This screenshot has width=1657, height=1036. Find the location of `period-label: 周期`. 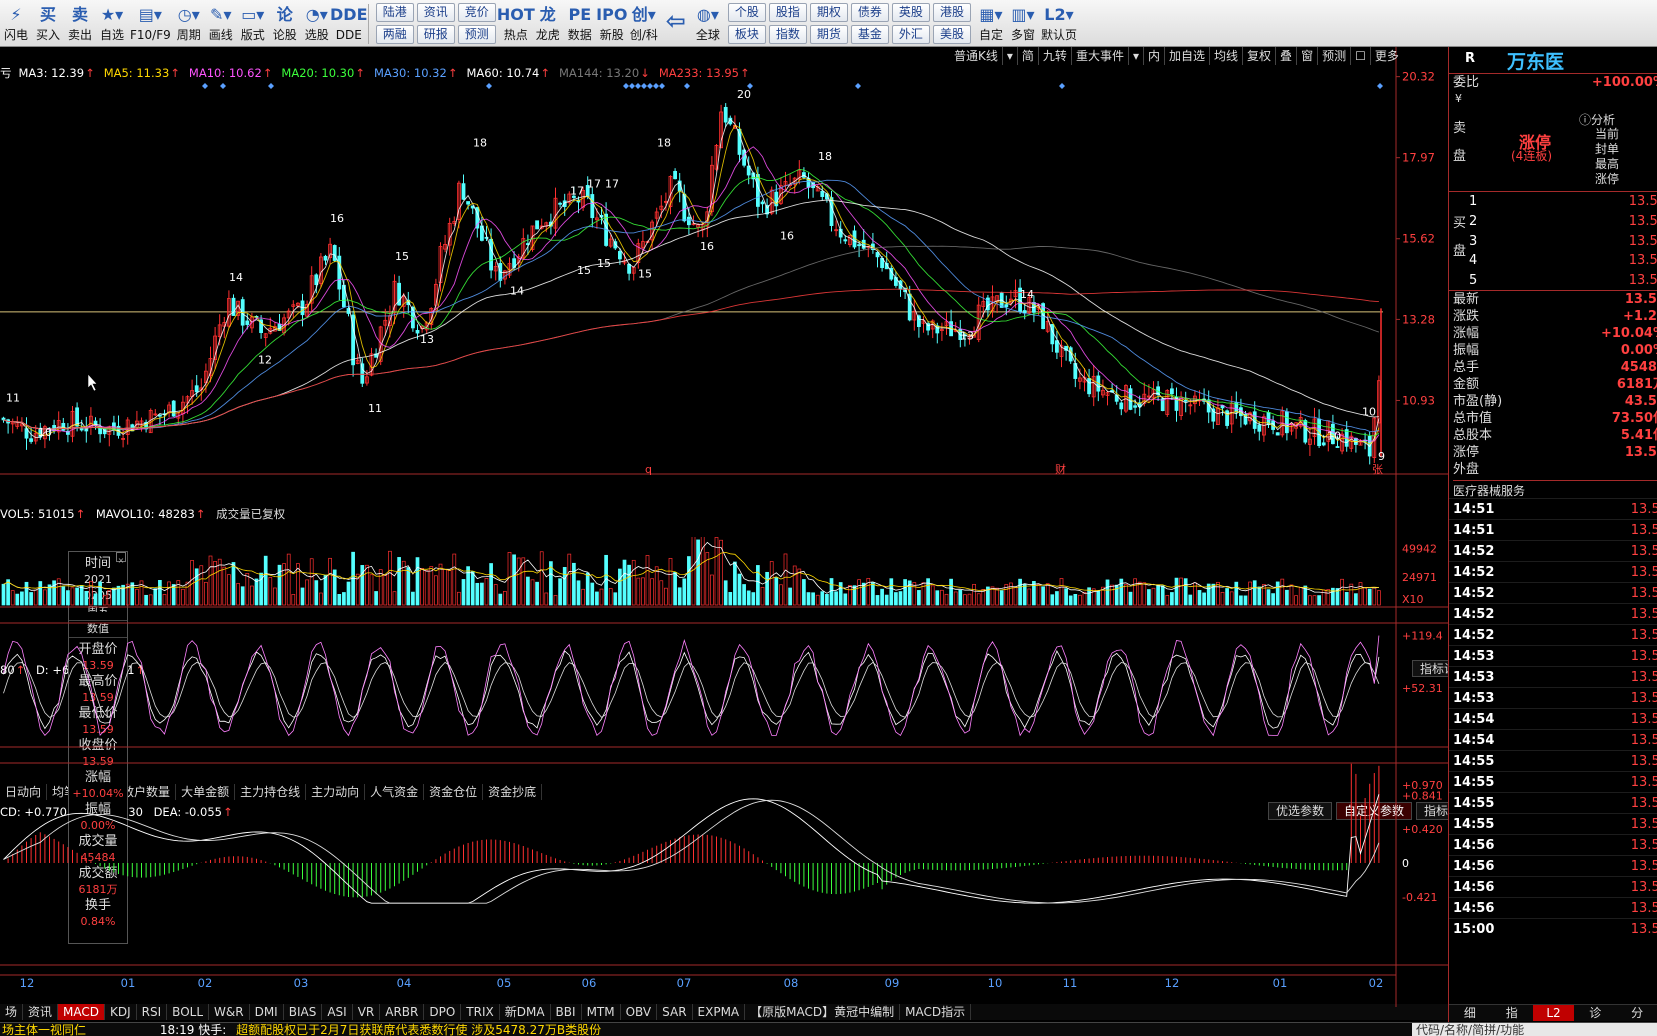

period-label: 周期 is located at coordinates (188, 35).